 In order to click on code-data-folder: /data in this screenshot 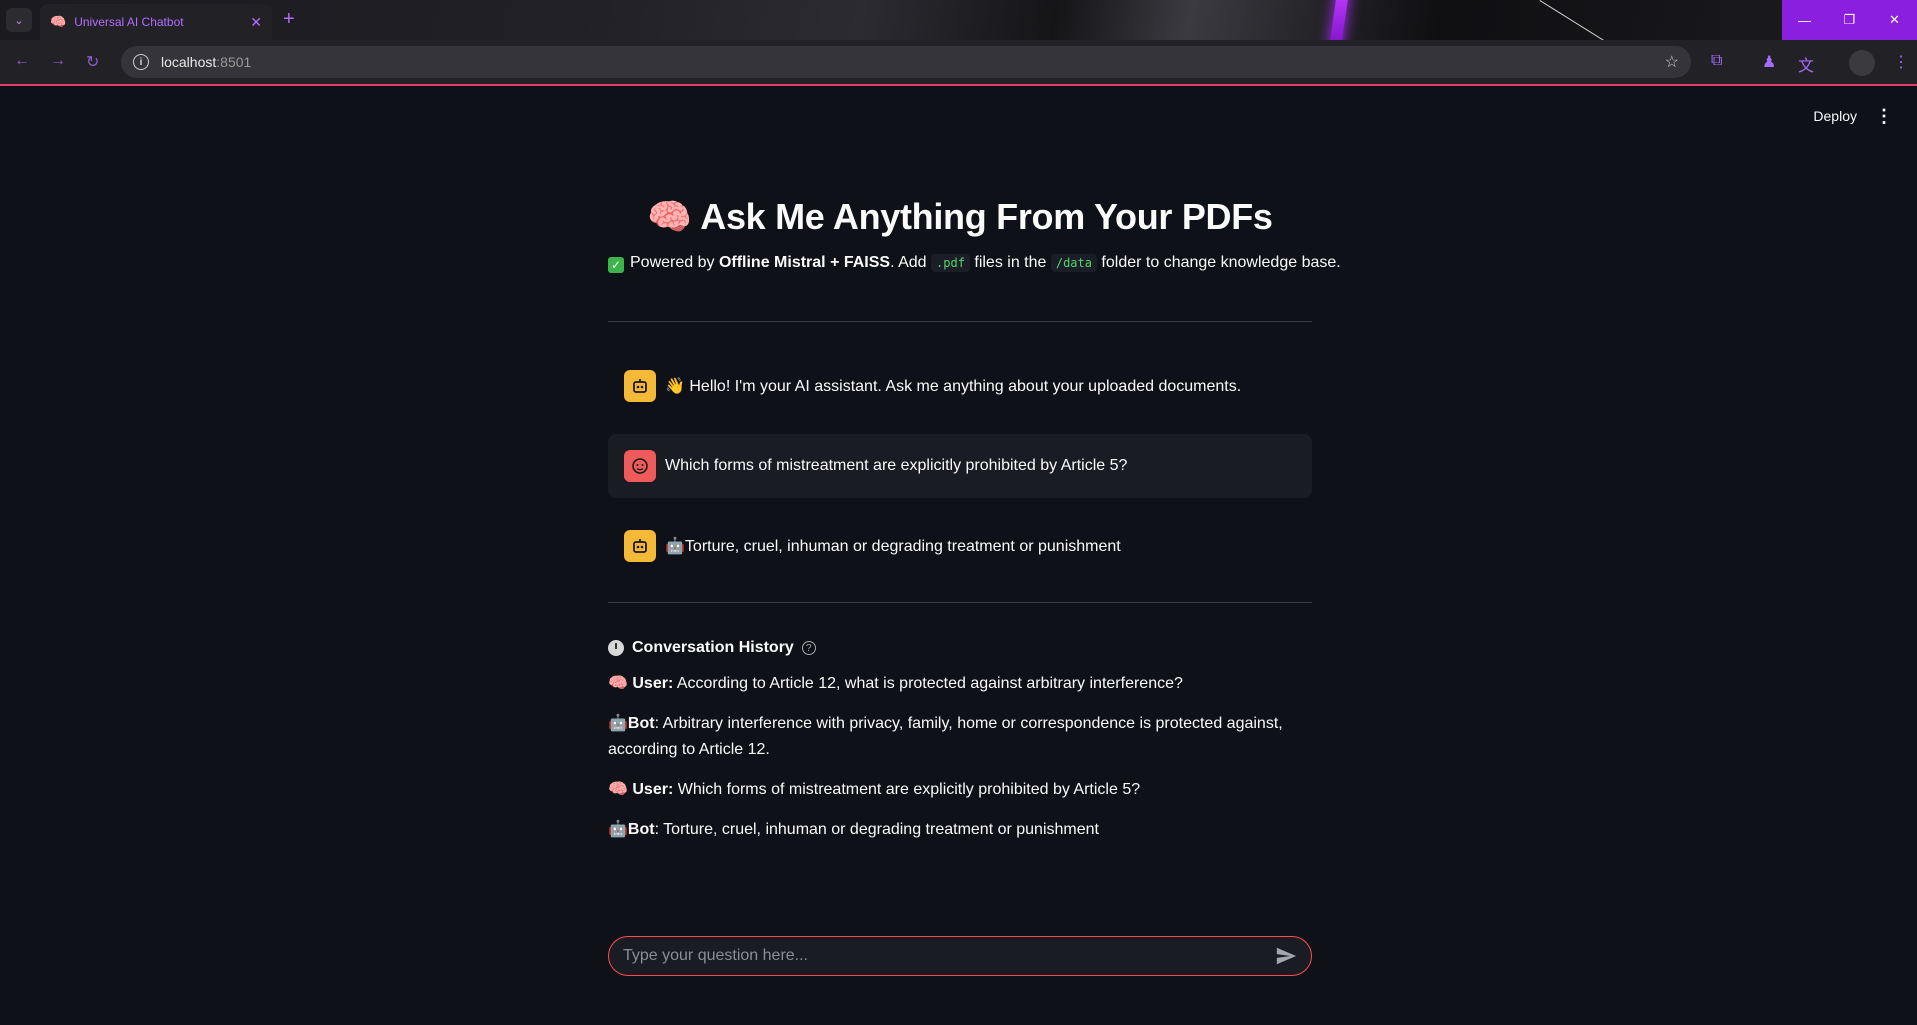, I will do `click(1073, 263)`.